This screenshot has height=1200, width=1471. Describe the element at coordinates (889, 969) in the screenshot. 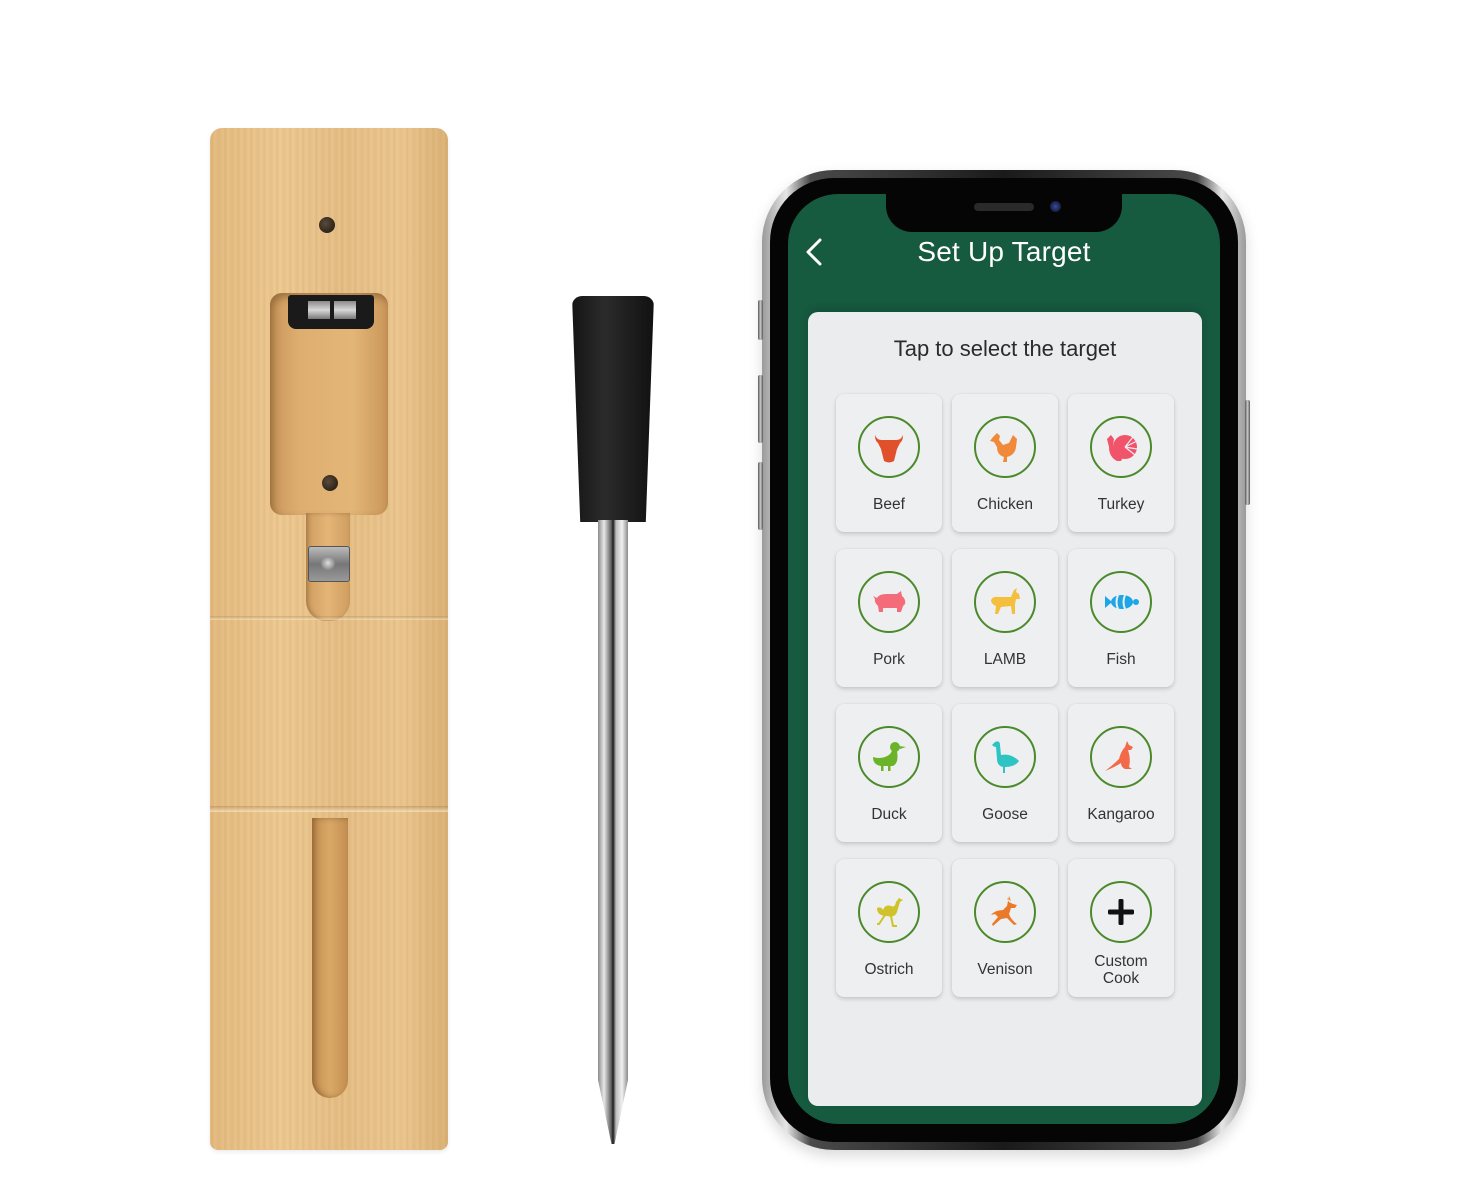

I see `target-label: Ostrich` at that location.